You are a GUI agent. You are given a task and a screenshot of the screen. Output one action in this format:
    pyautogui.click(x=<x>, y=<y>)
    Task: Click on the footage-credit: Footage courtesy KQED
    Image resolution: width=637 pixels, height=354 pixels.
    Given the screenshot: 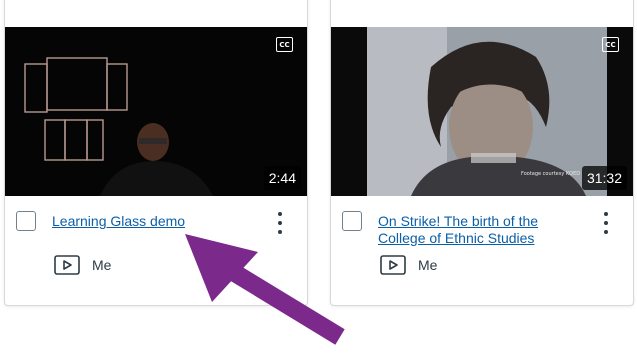 What is the action you would take?
    pyautogui.click(x=550, y=174)
    